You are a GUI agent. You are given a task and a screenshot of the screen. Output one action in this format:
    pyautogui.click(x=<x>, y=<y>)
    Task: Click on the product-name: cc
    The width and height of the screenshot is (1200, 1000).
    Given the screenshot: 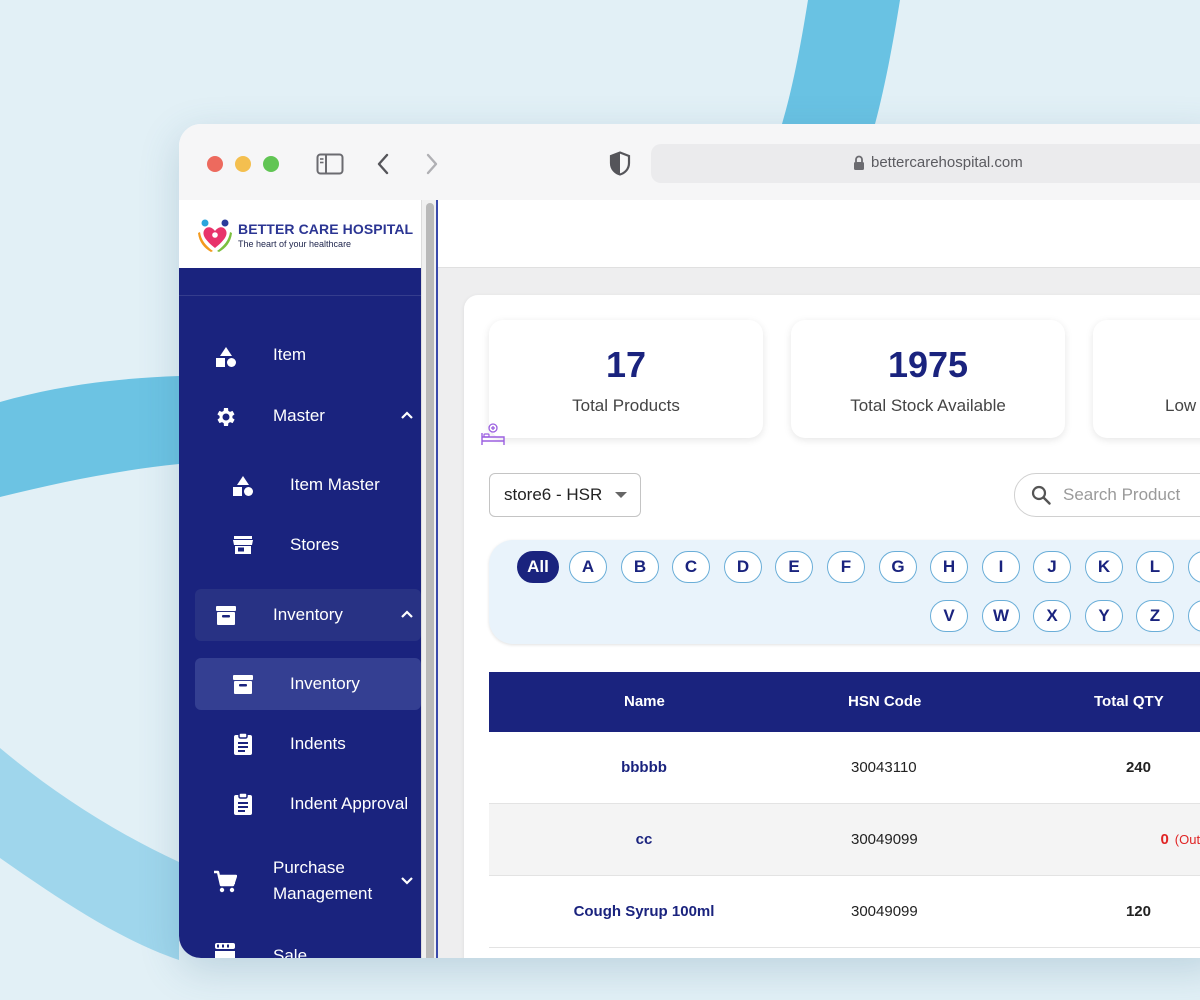 What is the action you would take?
    pyautogui.click(x=644, y=839)
    